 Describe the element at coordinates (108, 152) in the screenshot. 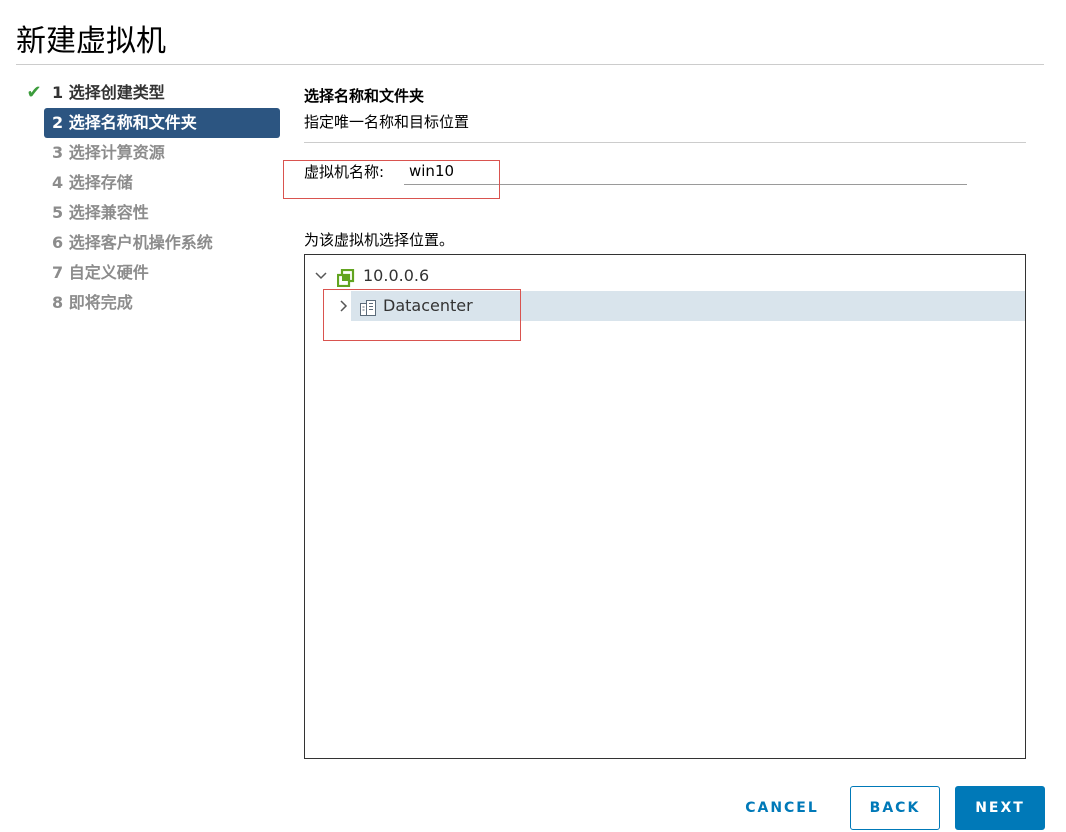

I see `step-label: 3 选择计算资源` at that location.